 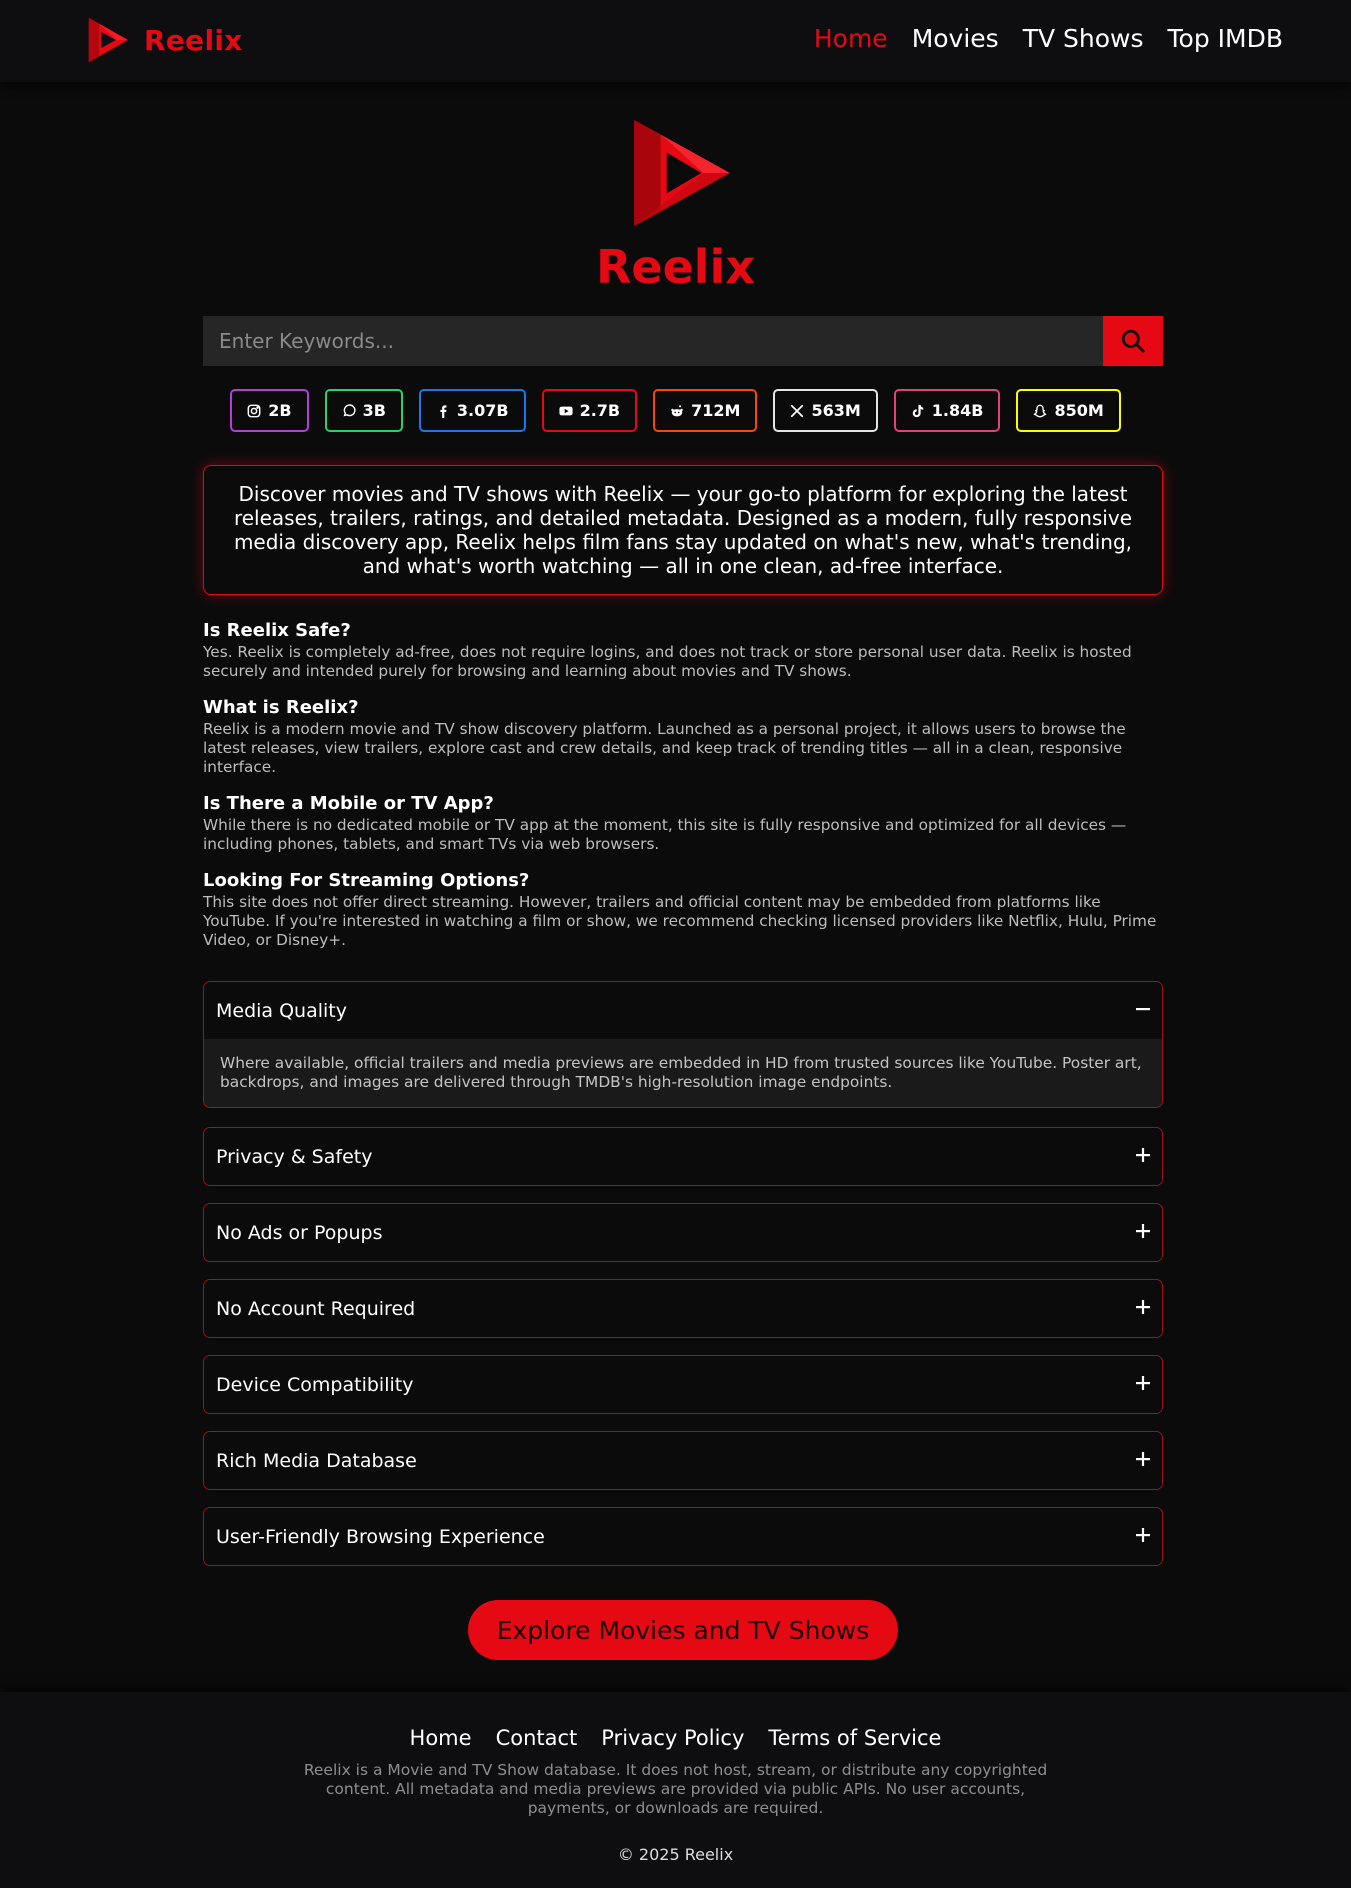 I want to click on accordion-header: Device Compatibility, so click(x=683, y=1384).